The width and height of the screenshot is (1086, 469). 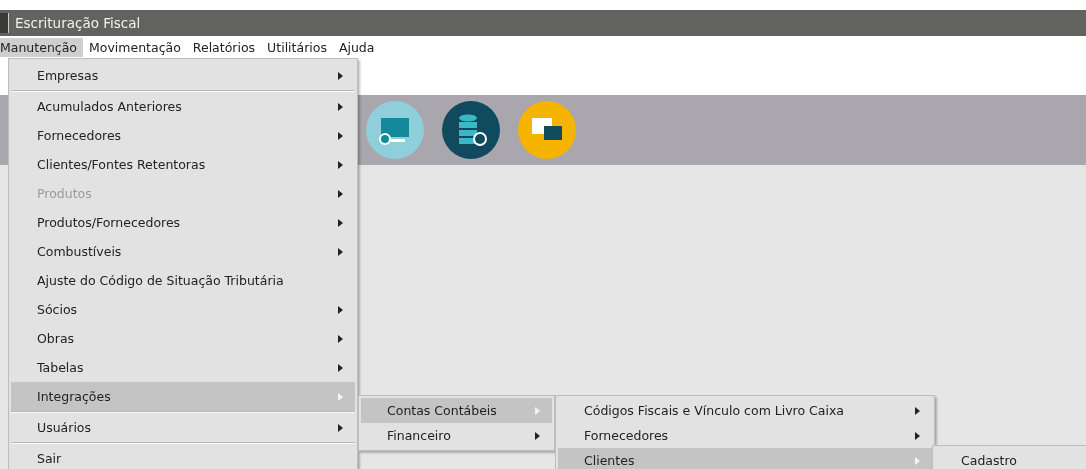 I want to click on menu-item: Códigos Fiscais e Vínculo com Livro Caixa, so click(x=745, y=410).